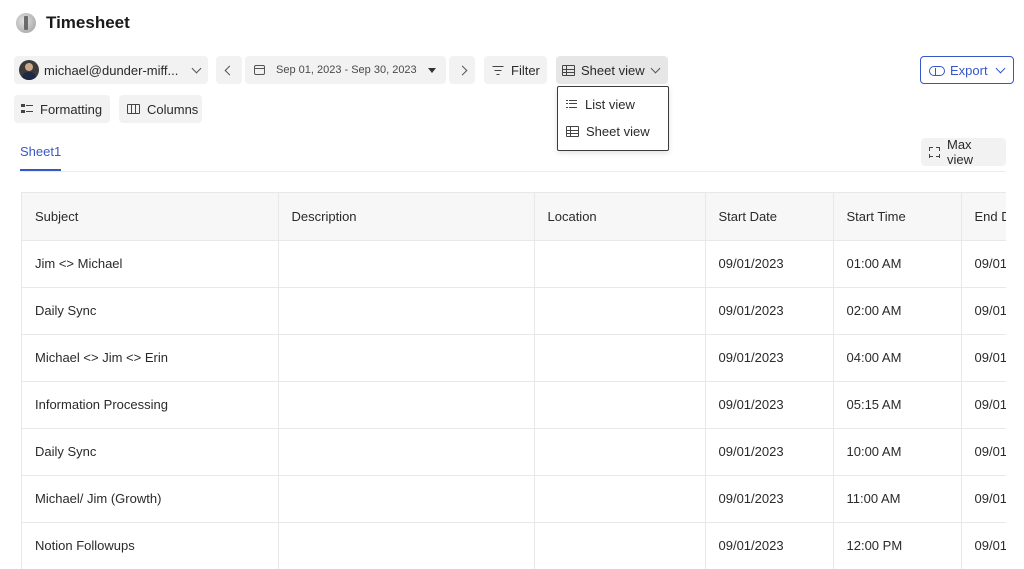 The width and height of the screenshot is (1024, 569). Describe the element at coordinates (150, 499) in the screenshot. I see `cell-subject: Michael/ Jim (Growth)` at that location.